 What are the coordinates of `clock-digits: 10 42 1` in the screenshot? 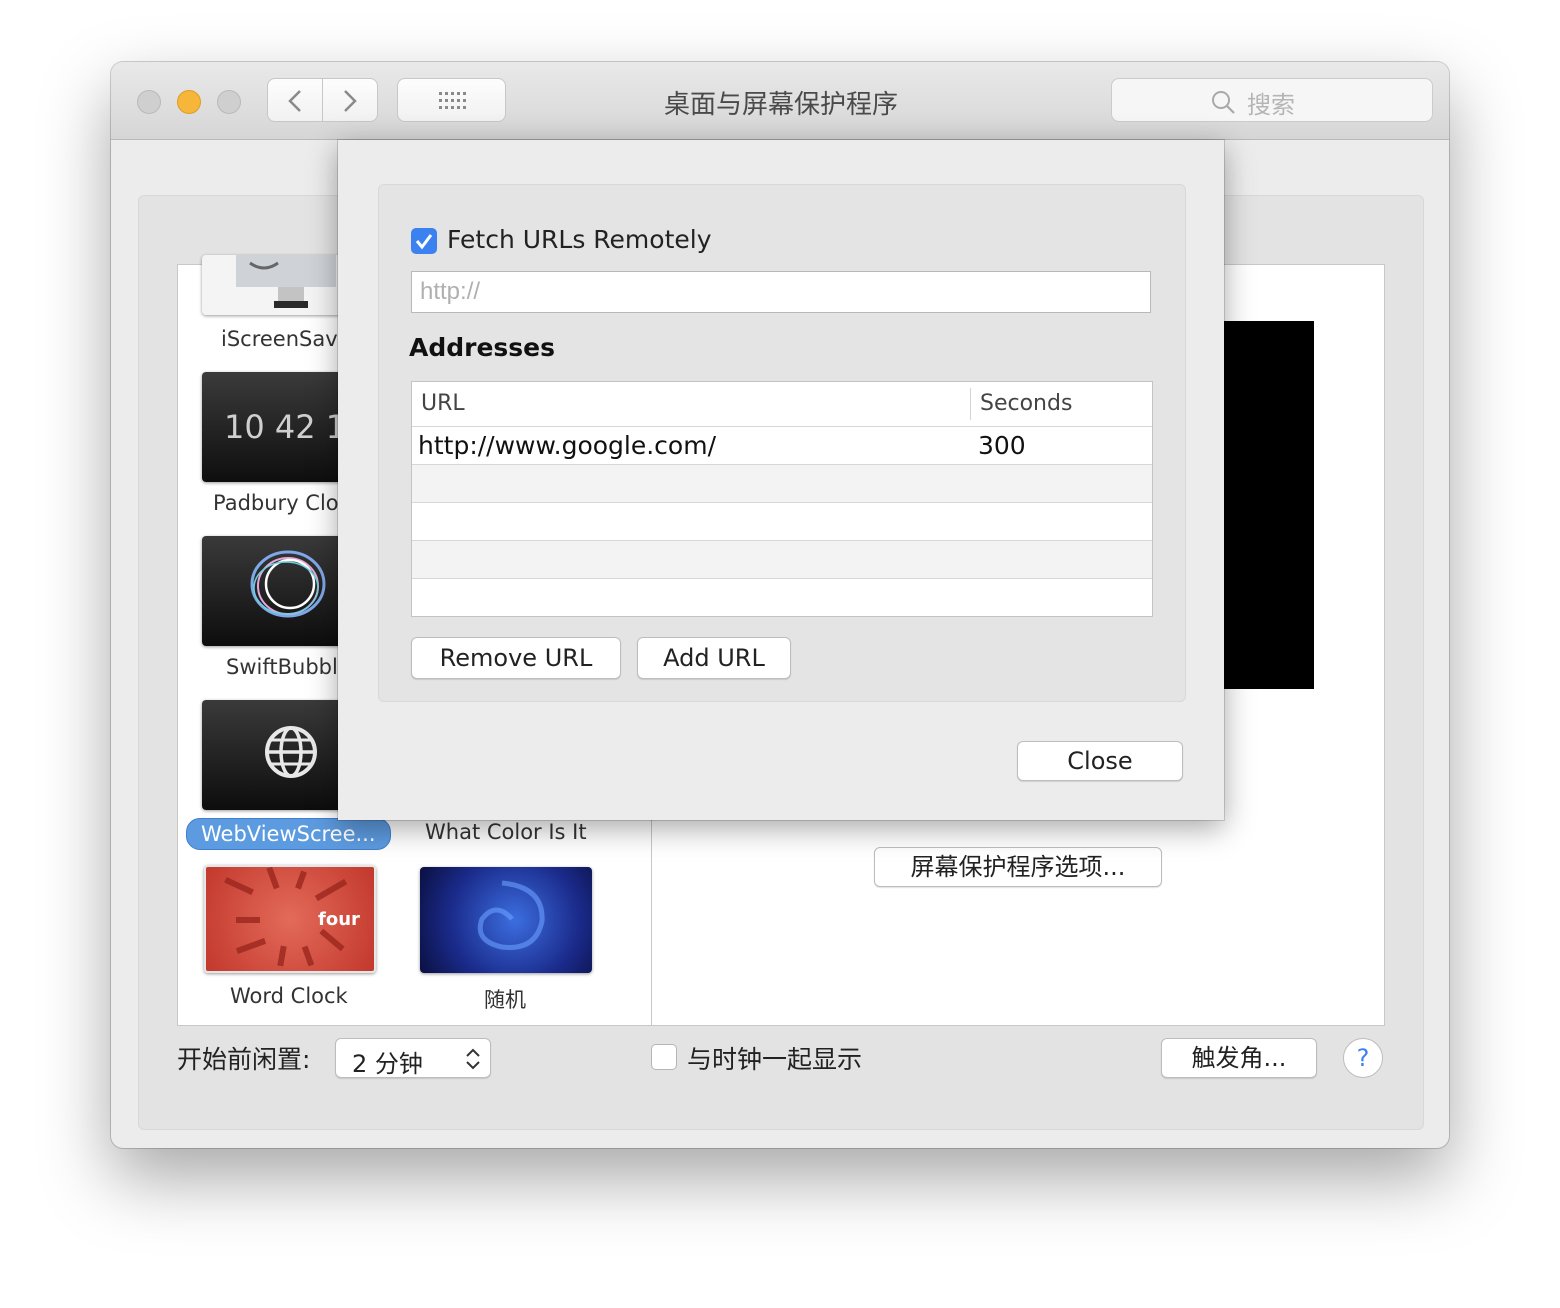 It's located at (285, 427).